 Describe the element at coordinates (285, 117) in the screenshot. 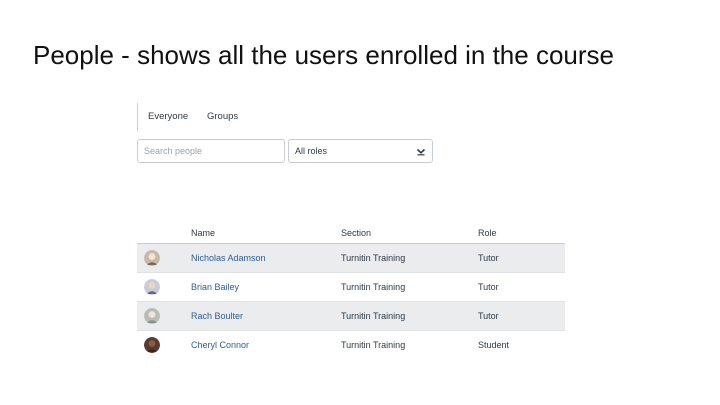

I see `people-tabs: Everyone Groups` at that location.